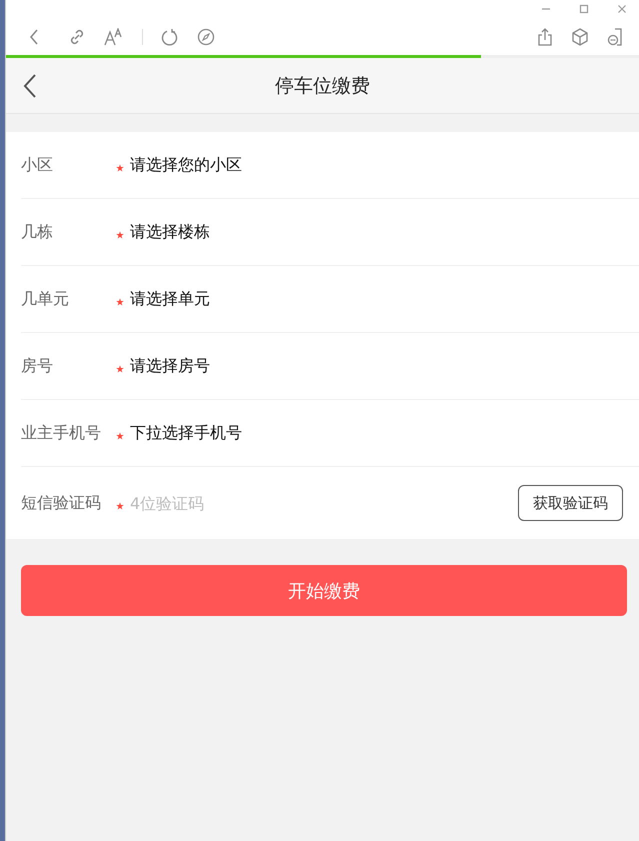  Describe the element at coordinates (170, 37) in the screenshot. I see `refresh-icon` at that location.